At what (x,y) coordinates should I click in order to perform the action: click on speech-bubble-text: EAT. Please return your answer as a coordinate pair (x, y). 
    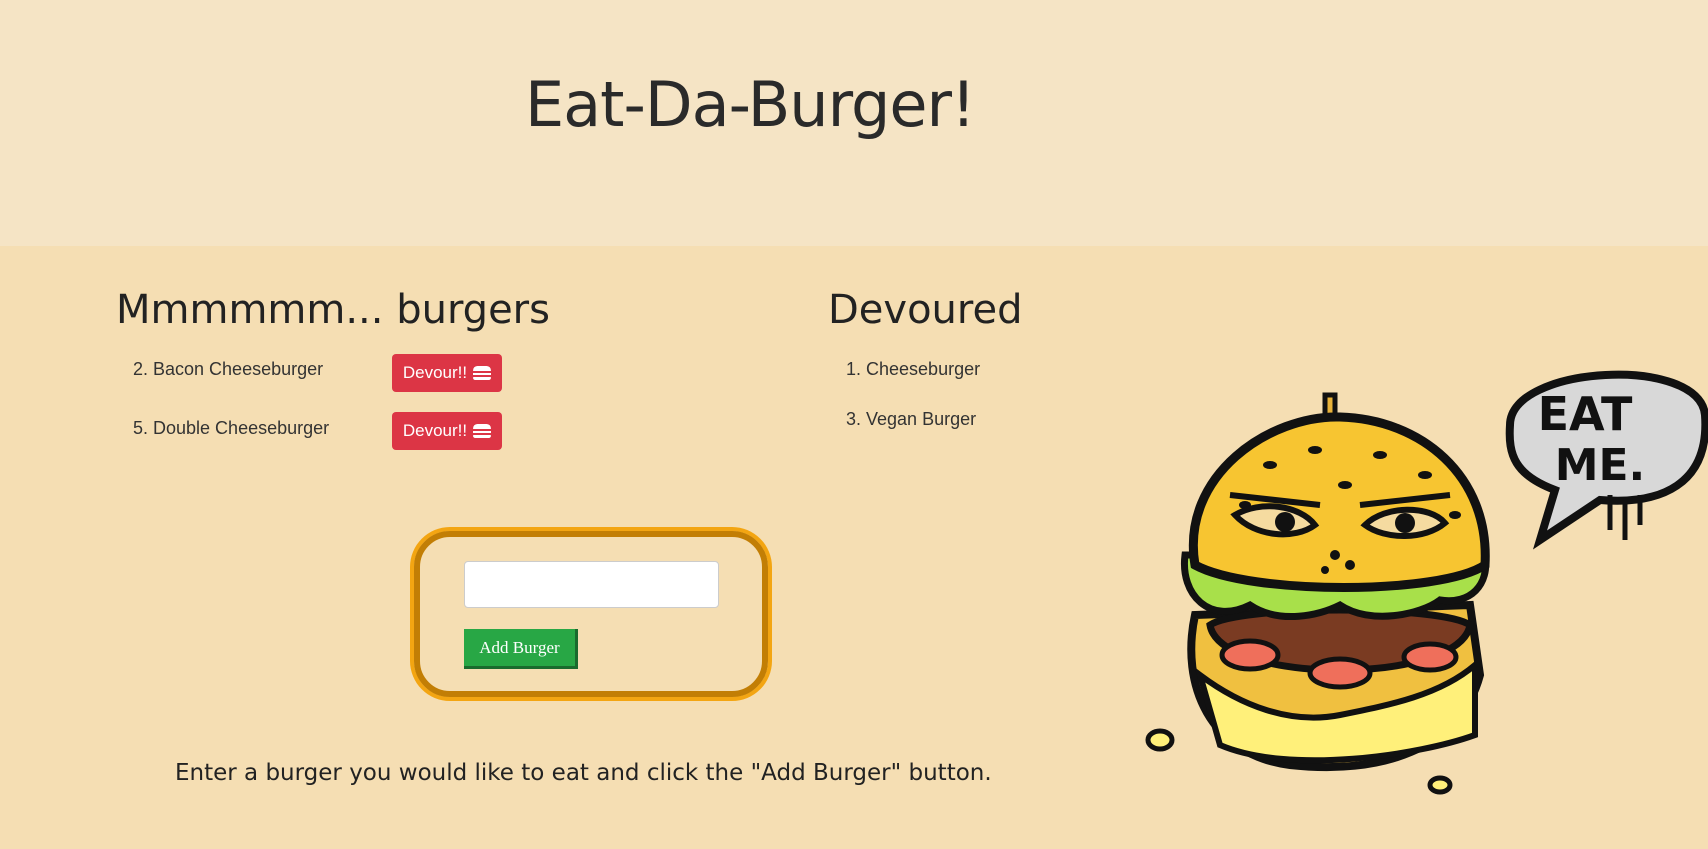
    Looking at the image, I should click on (1585, 414).